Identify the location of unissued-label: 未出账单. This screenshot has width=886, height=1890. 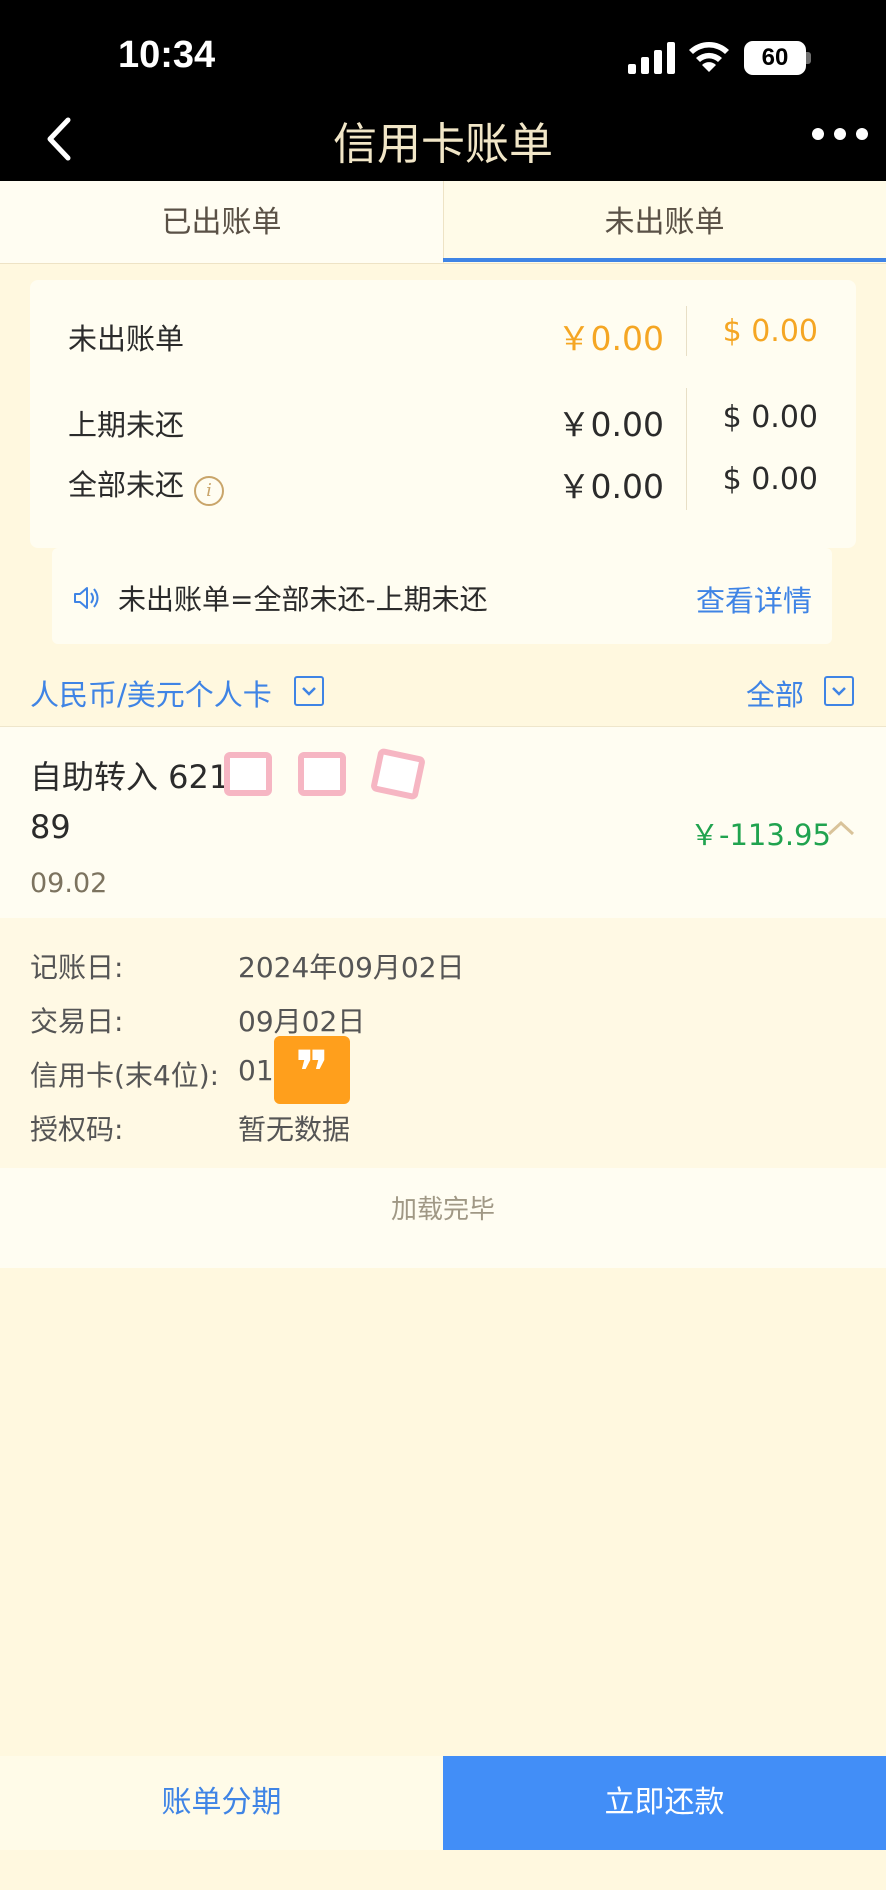
(126, 339).